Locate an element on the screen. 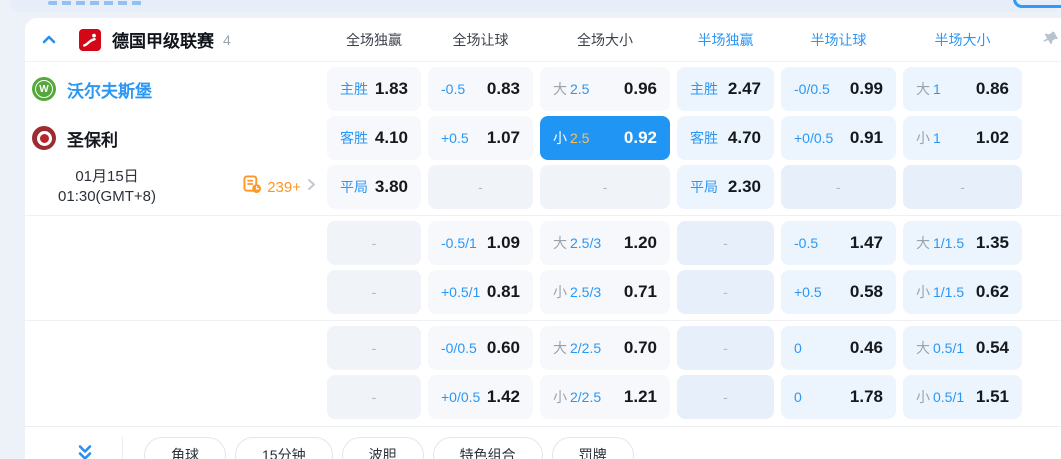 Image resolution: width=1061 pixels, height=459 pixels. odds-cell: +0/0.5 0.91 is located at coordinates (838, 138).